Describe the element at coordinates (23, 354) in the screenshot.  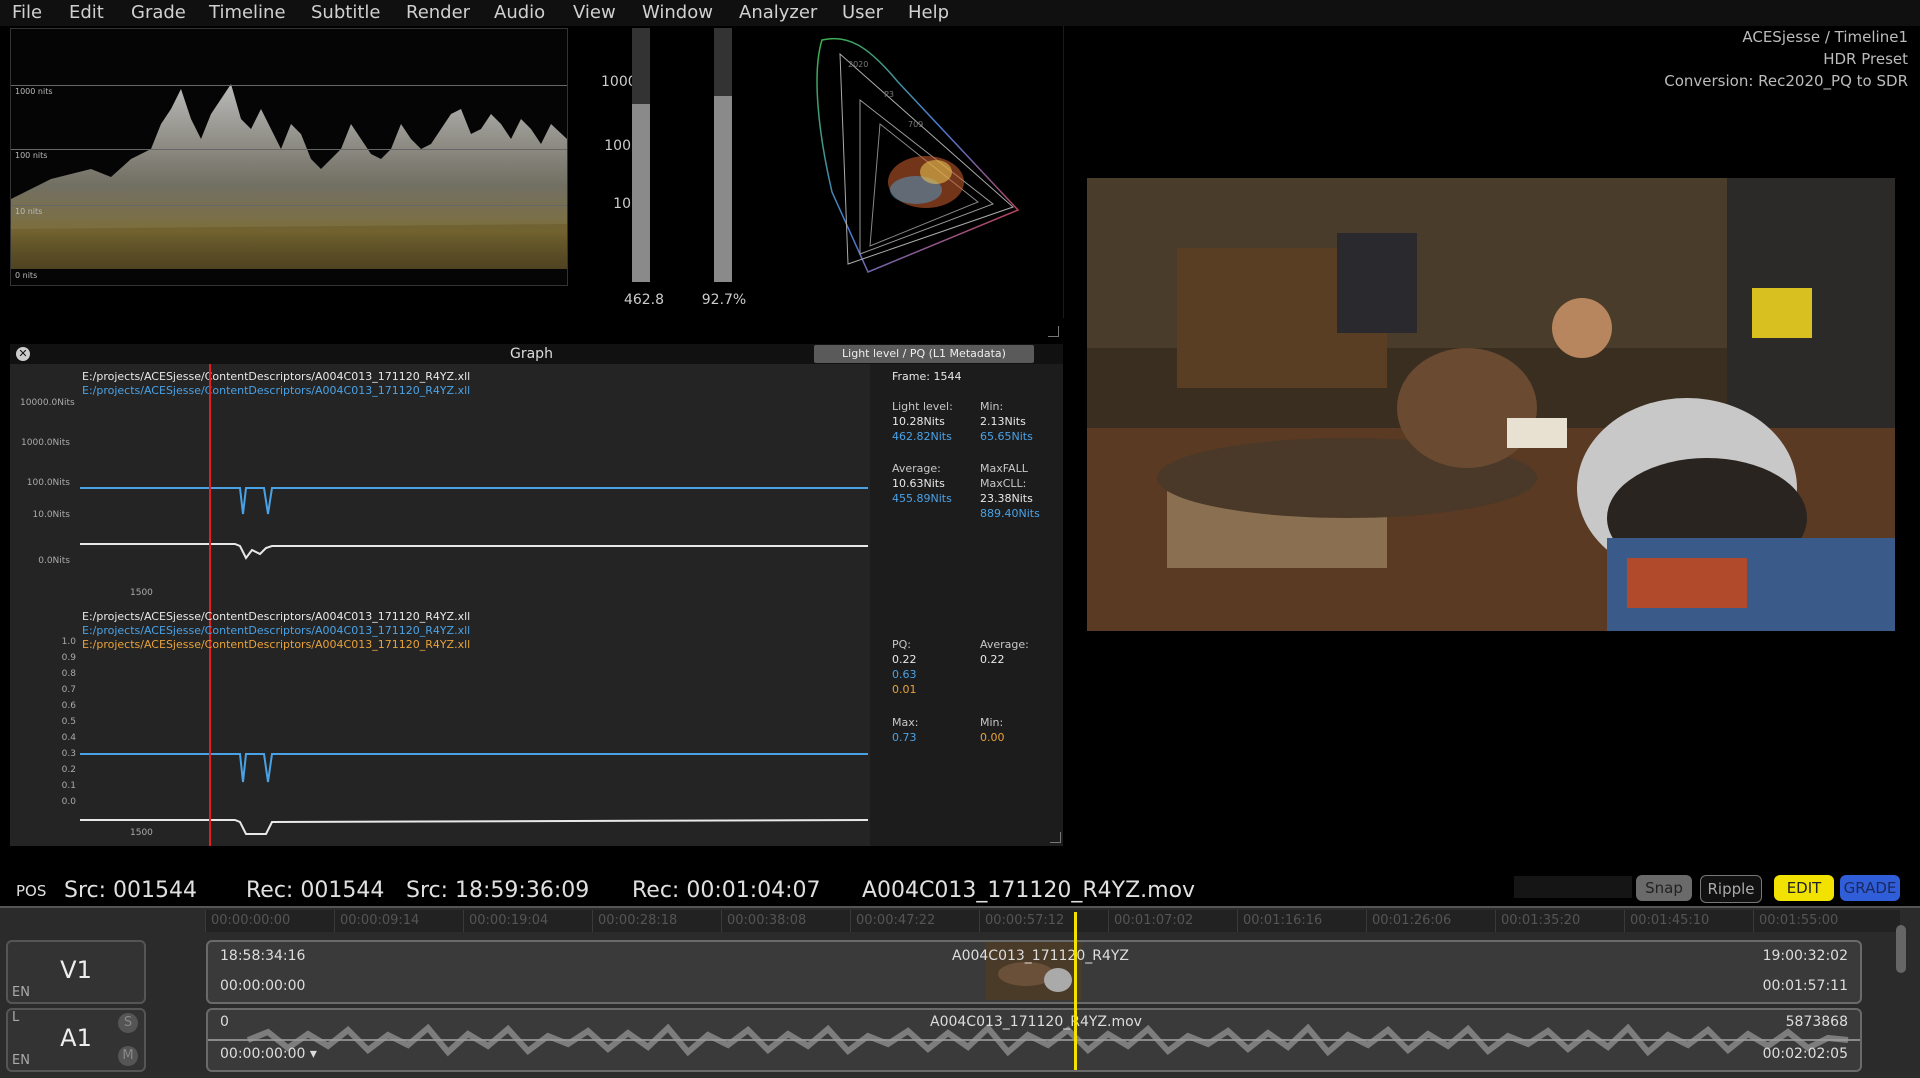
I see `close-icon: ✕` at that location.